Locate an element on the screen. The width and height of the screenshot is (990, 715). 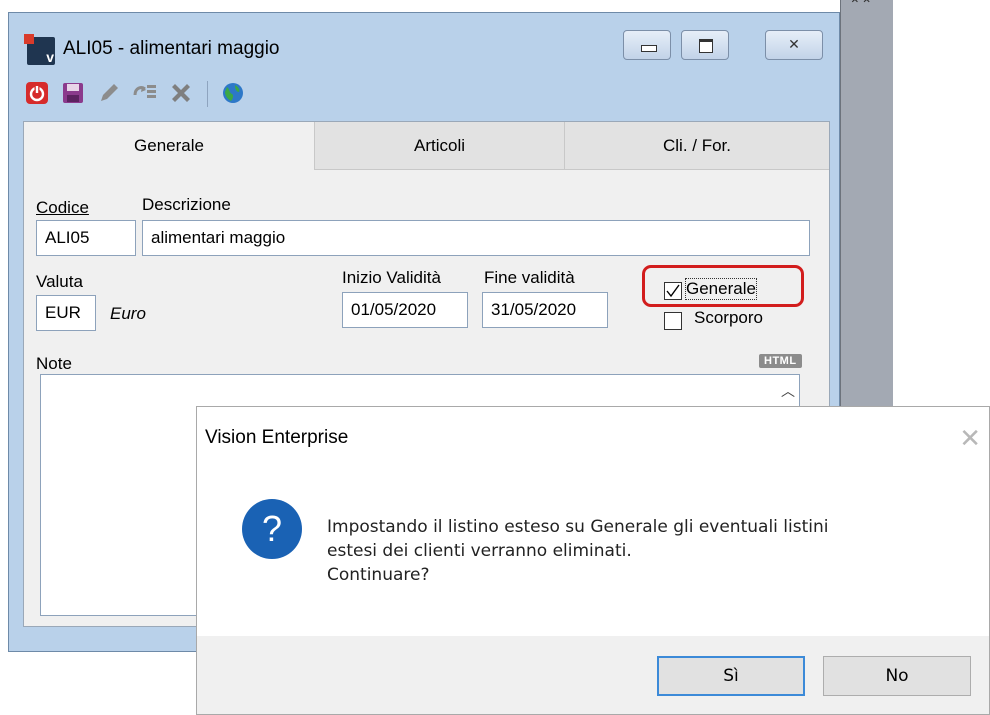
html-badge: HTML is located at coordinates (780, 361).